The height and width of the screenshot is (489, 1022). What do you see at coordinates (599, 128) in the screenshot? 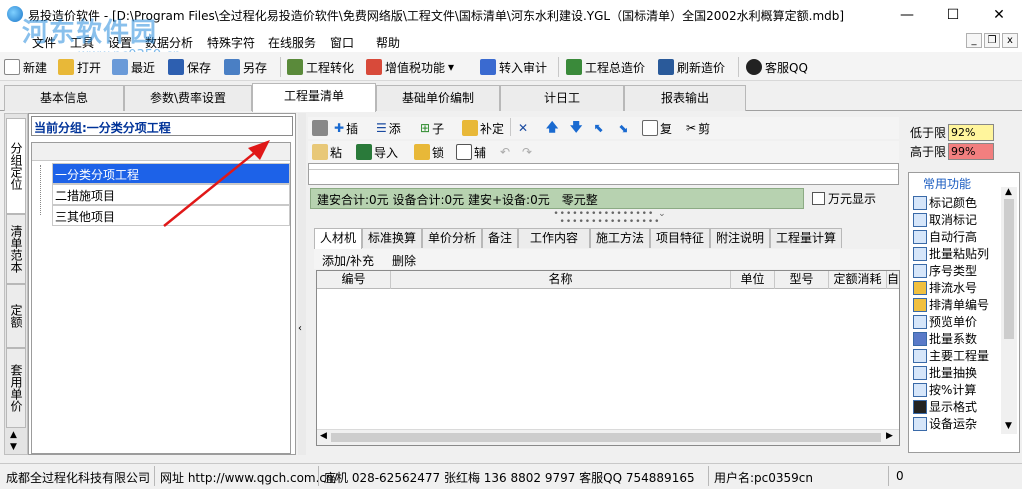
I see `move-left-button: ⬉` at bounding box center [599, 128].